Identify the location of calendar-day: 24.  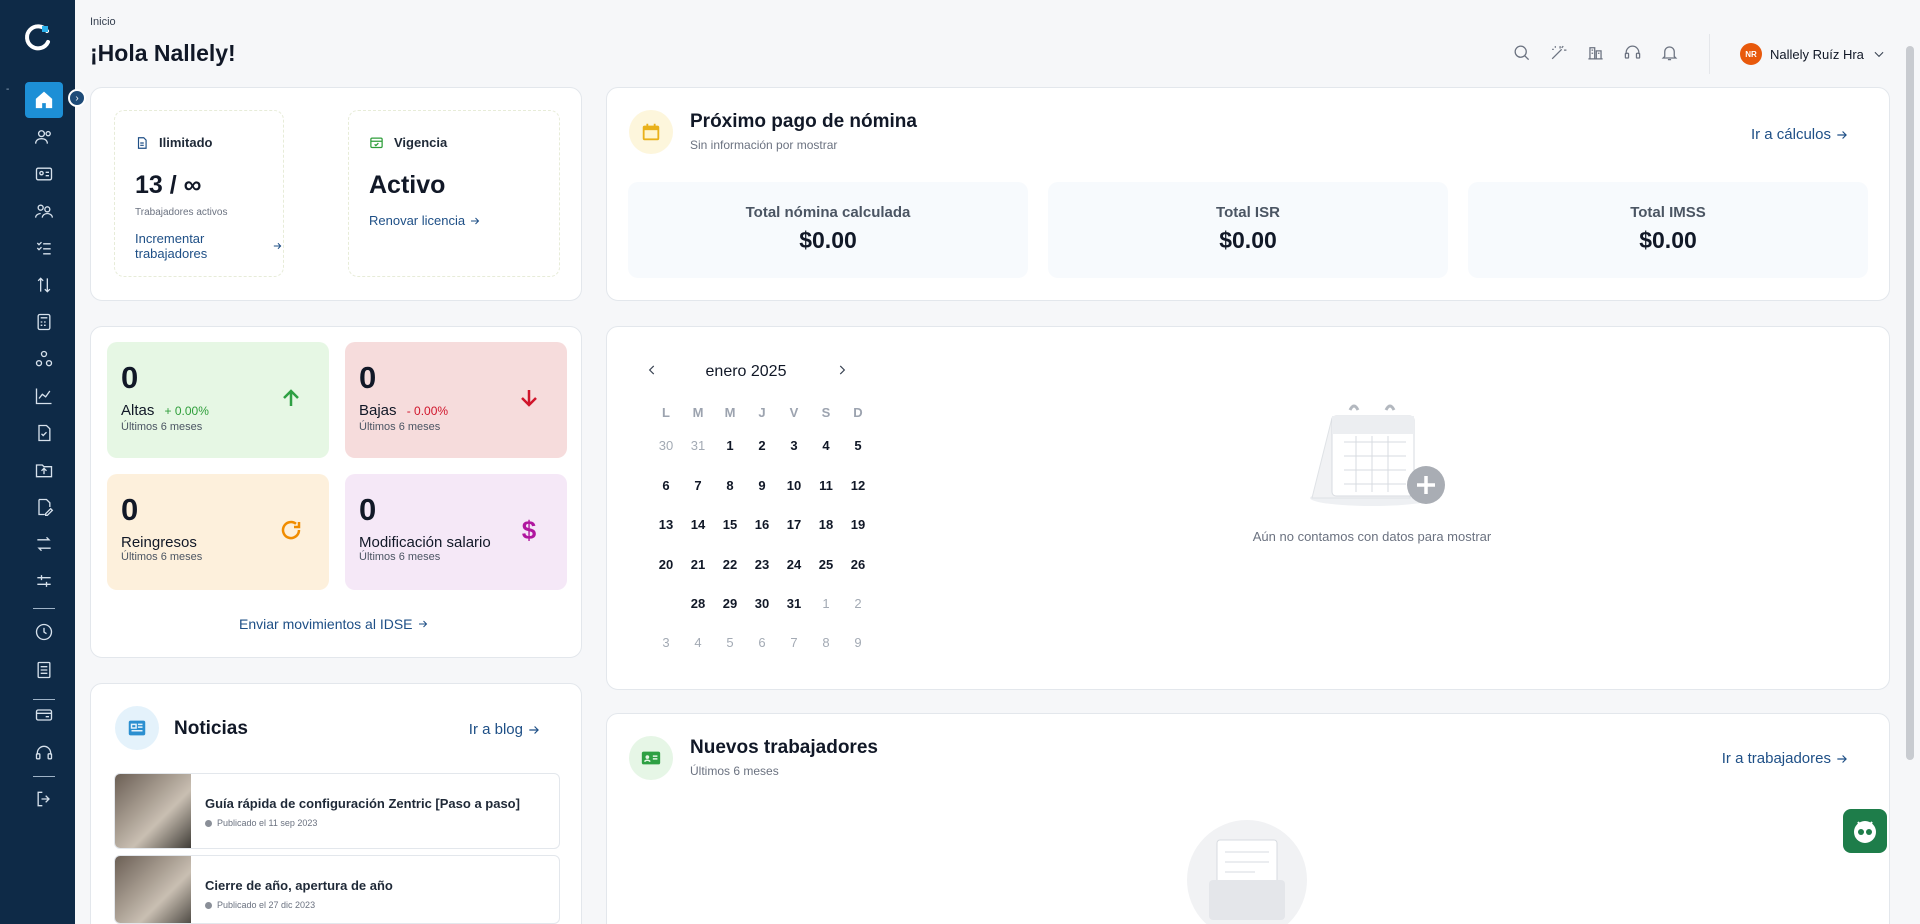
(794, 565).